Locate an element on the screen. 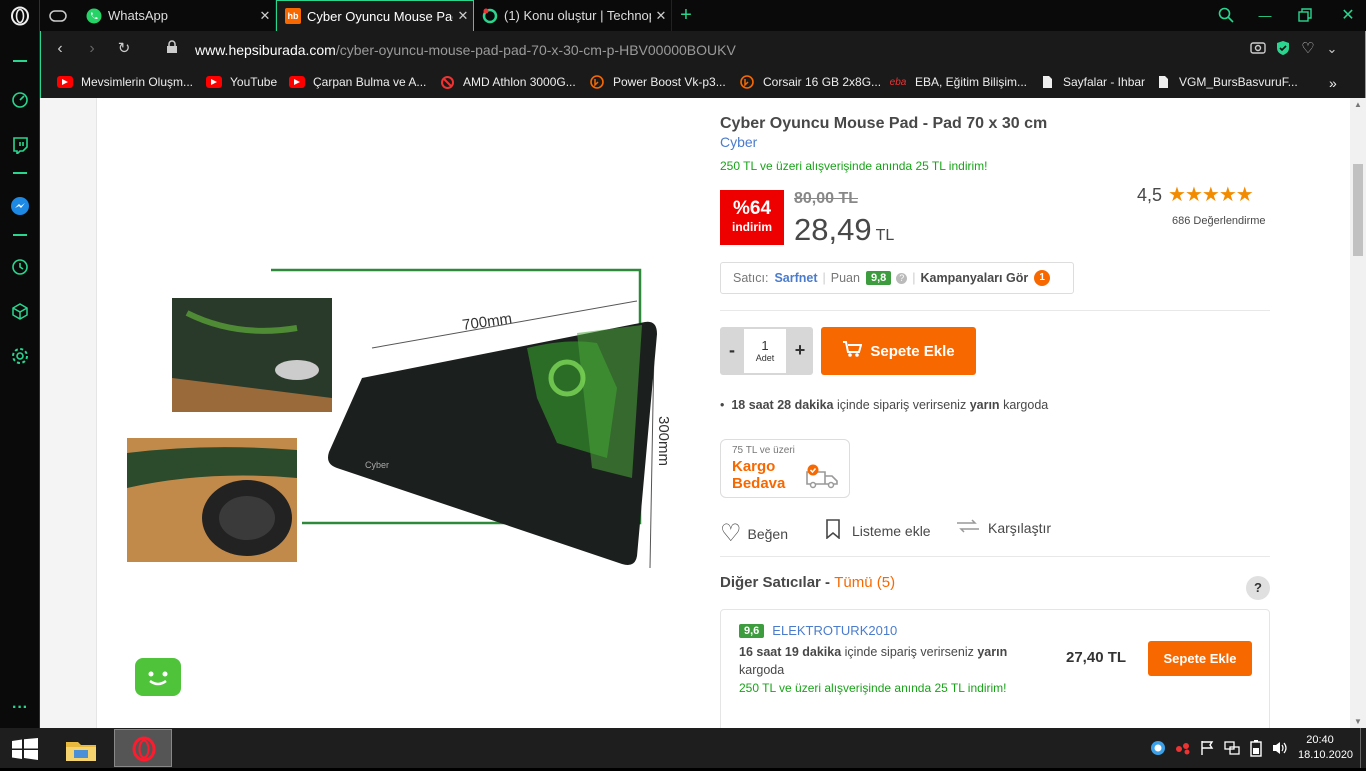 The width and height of the screenshot is (1366, 771). twitch-icon is located at coordinates (20, 145).